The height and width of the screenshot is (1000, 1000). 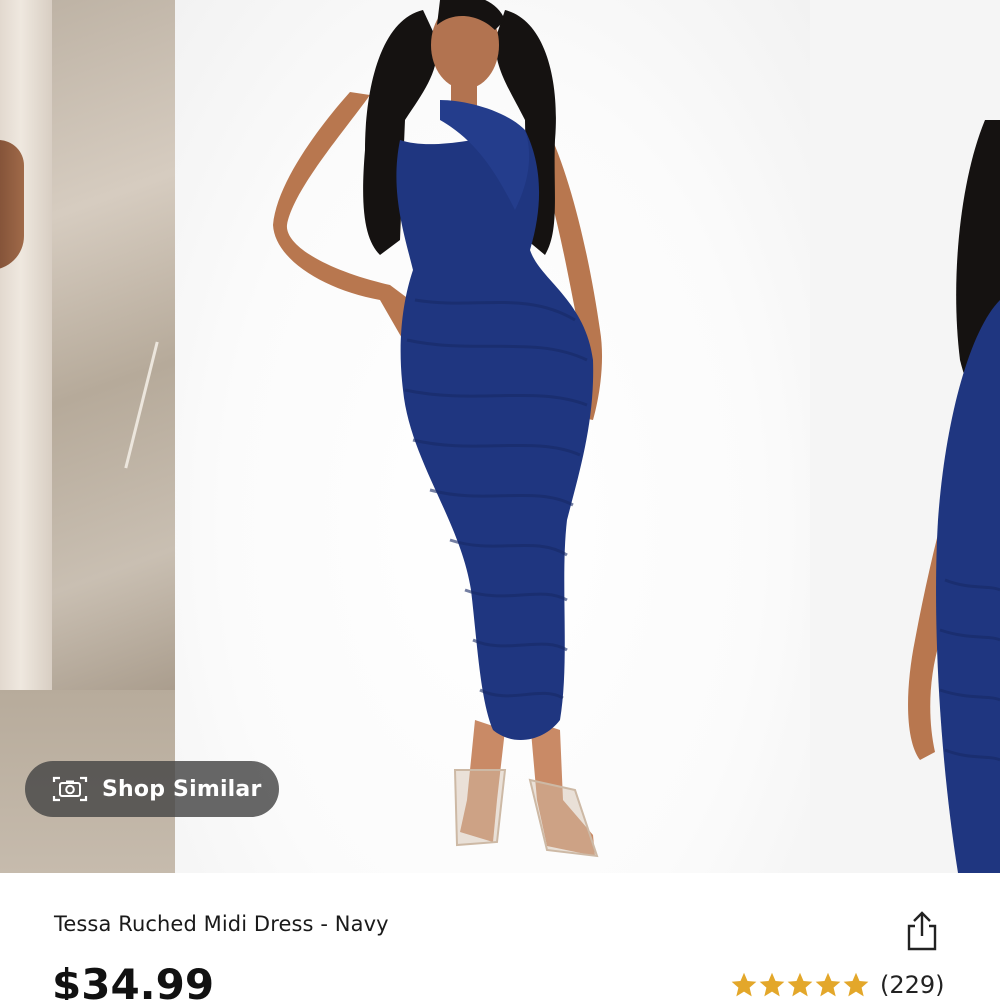 I want to click on share-icon, so click(x=922, y=931).